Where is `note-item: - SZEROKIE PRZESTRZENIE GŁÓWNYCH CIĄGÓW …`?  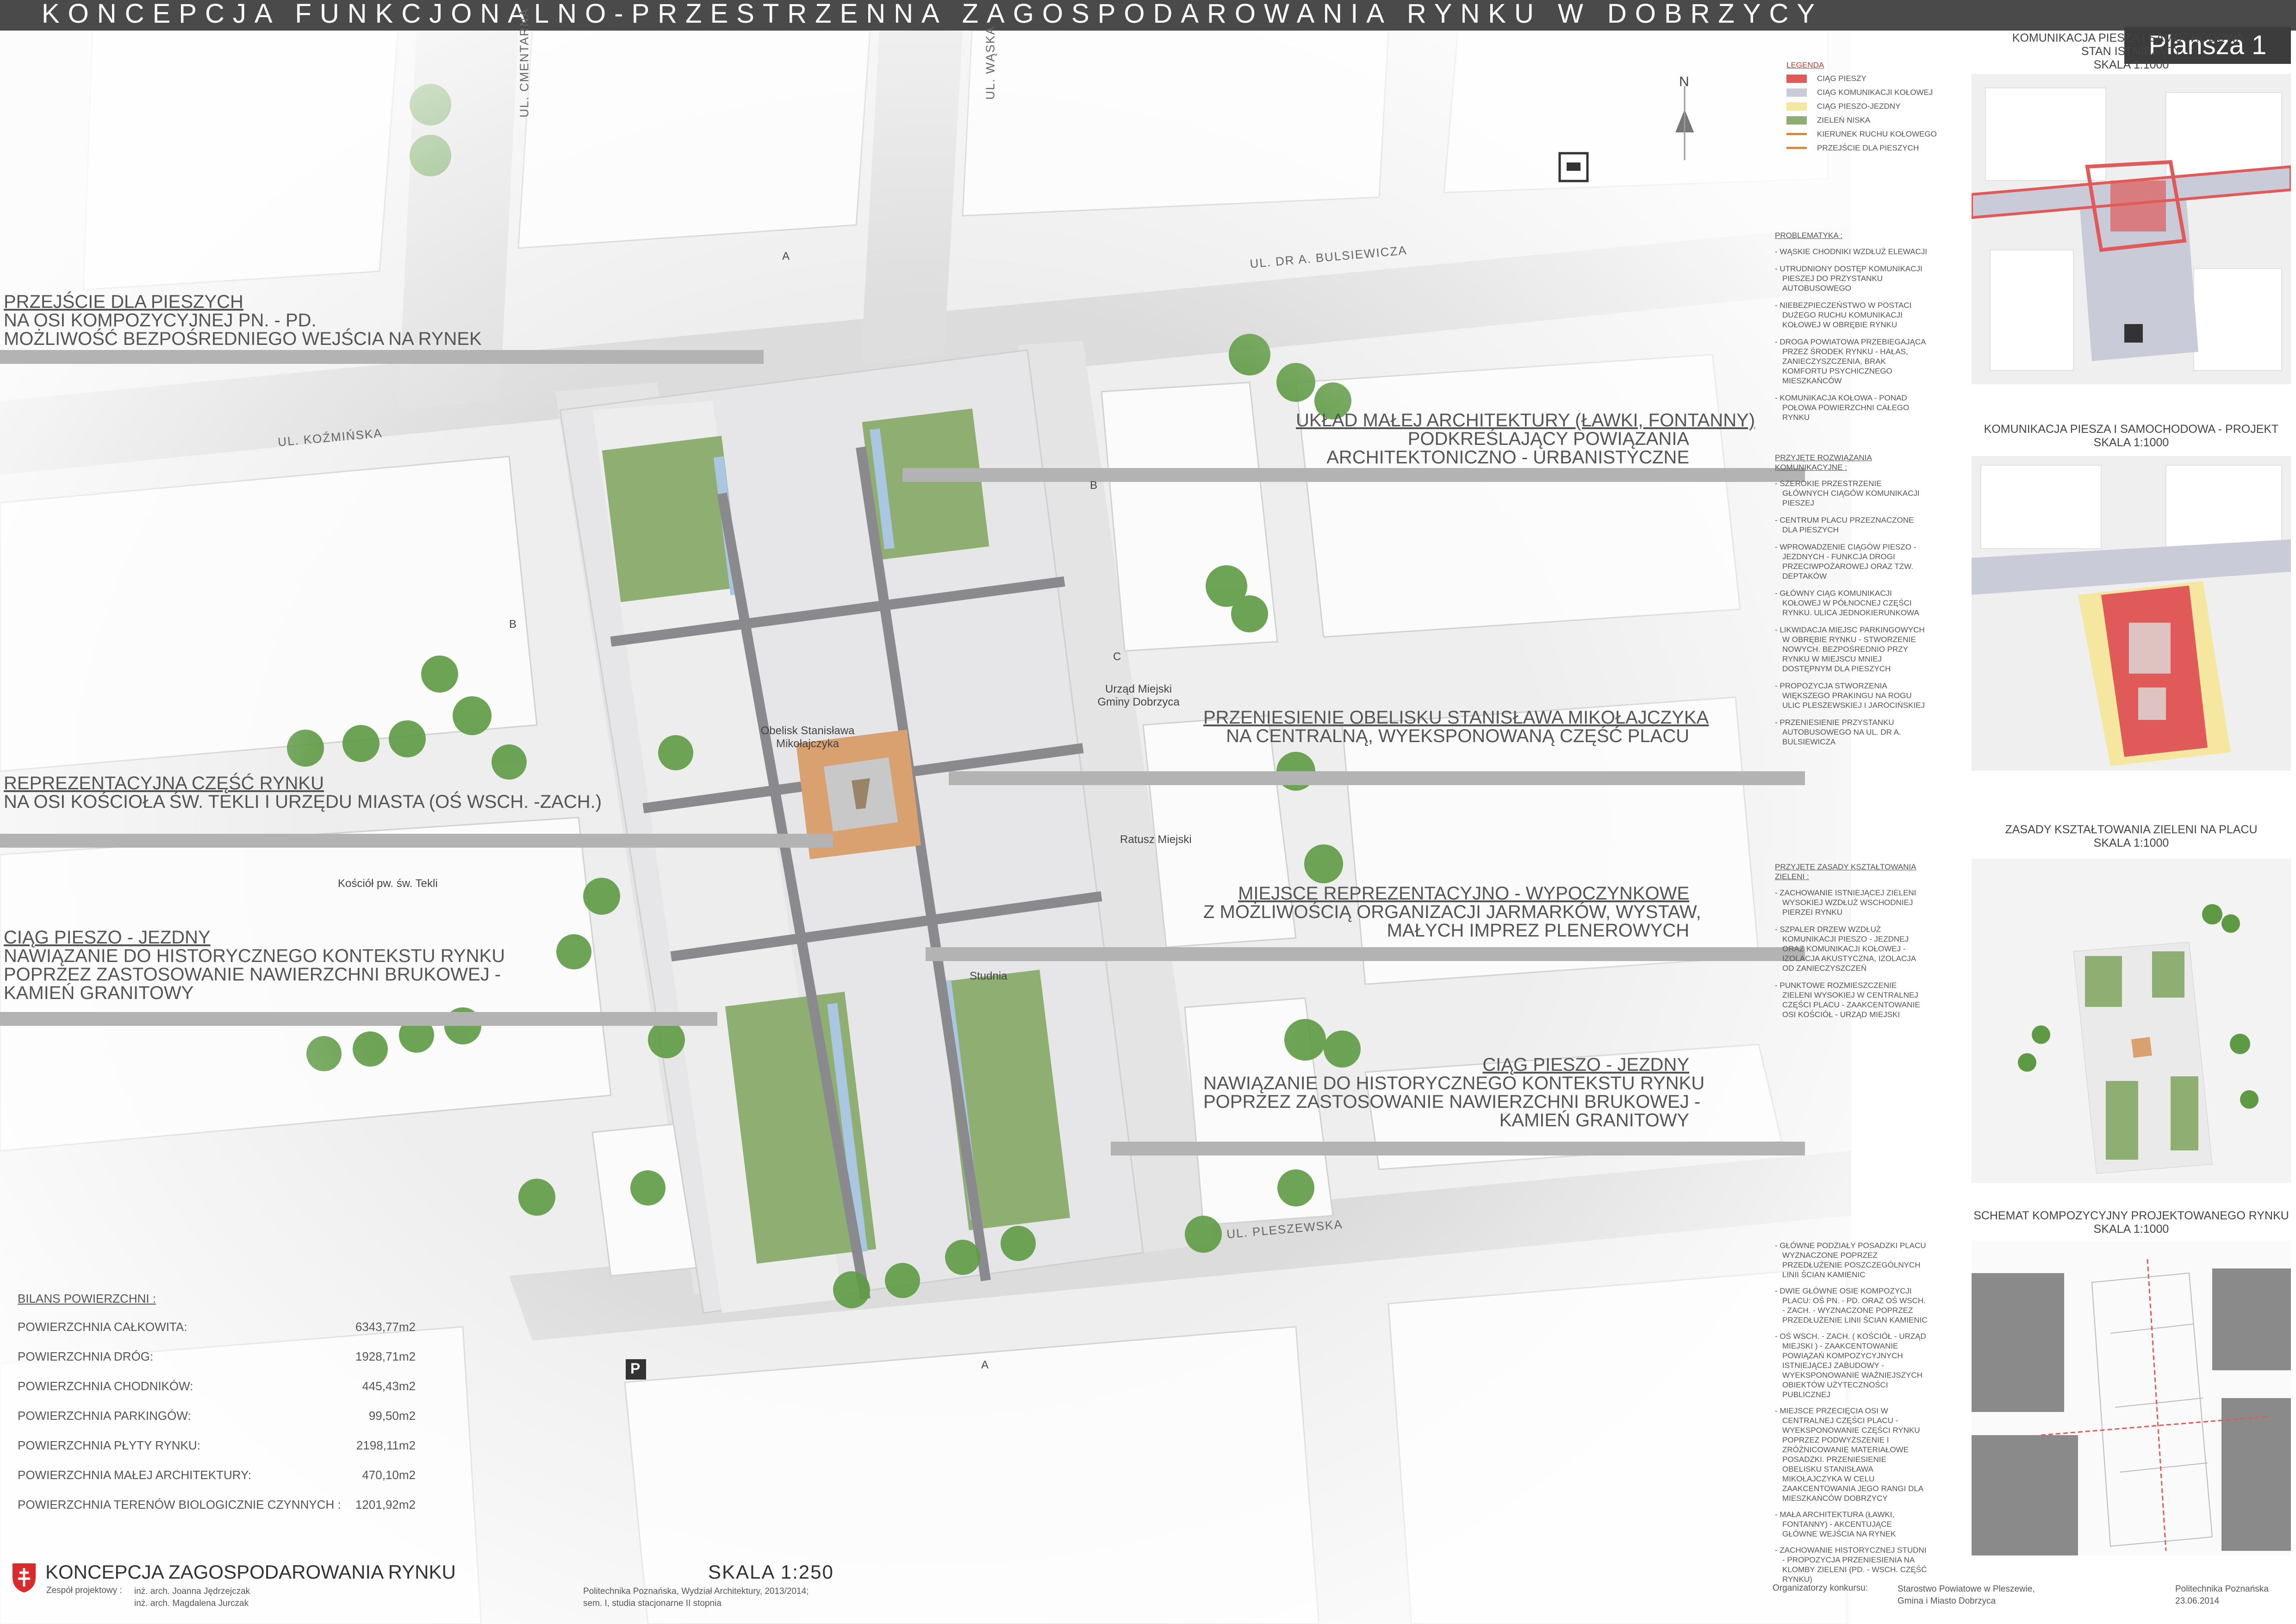 note-item: - SZEROKIE PRZESTRZENIE GŁÓWNYCH CIĄGÓW … is located at coordinates (1847, 493).